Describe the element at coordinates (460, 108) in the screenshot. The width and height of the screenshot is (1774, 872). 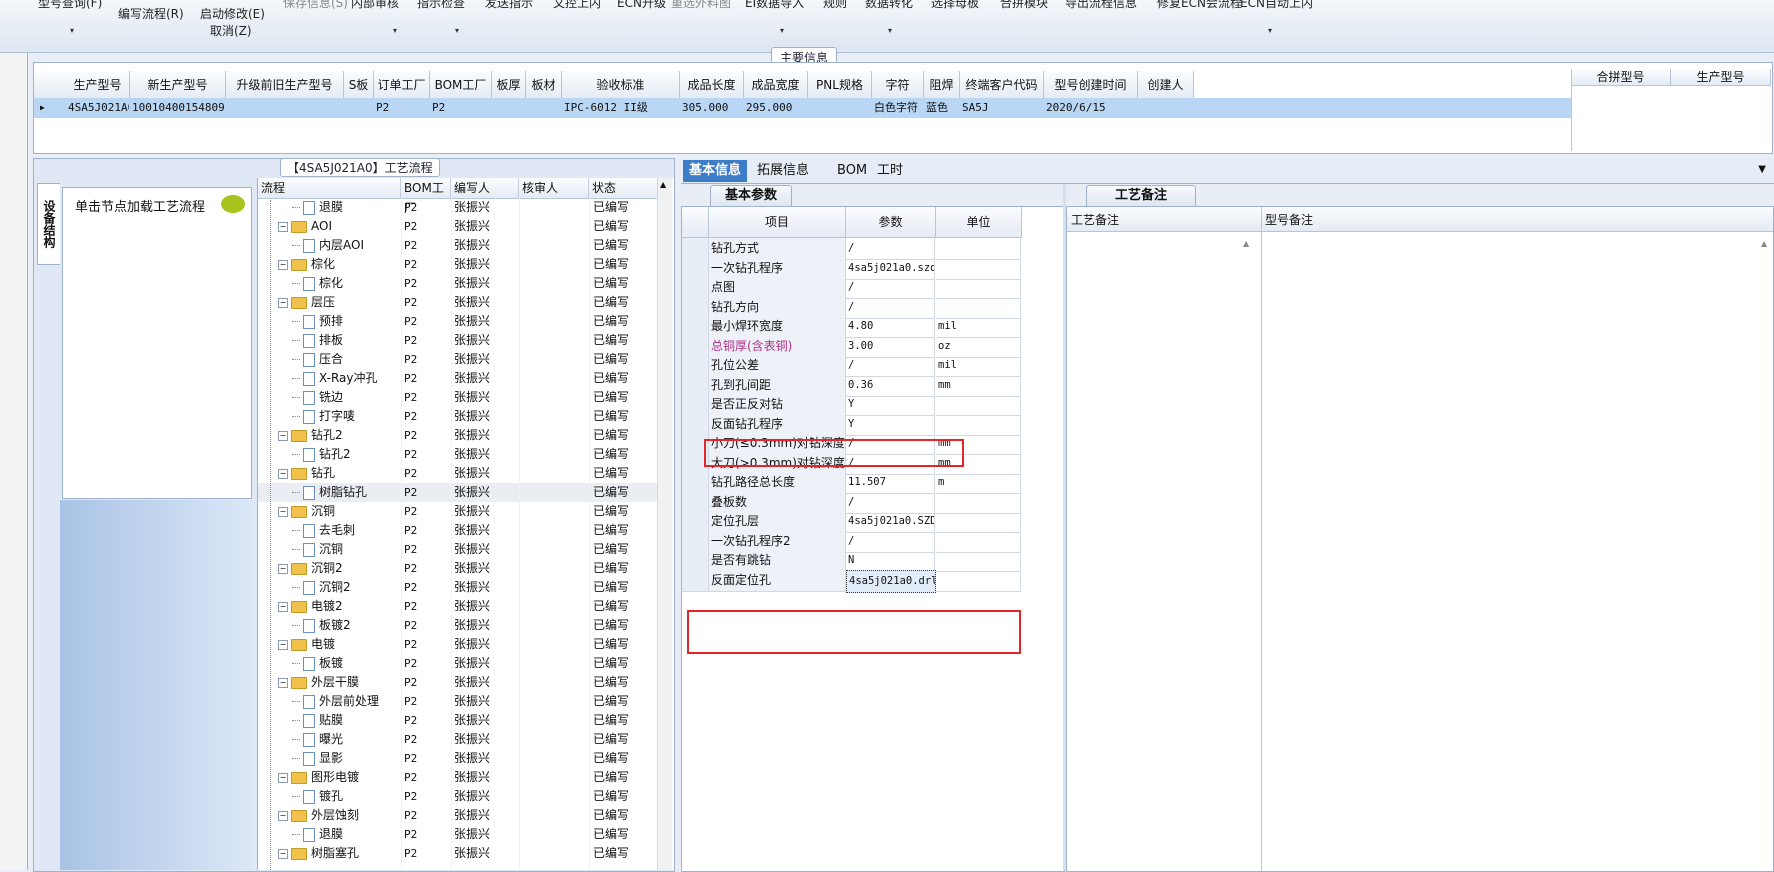
I see `main-cell: P2` at that location.